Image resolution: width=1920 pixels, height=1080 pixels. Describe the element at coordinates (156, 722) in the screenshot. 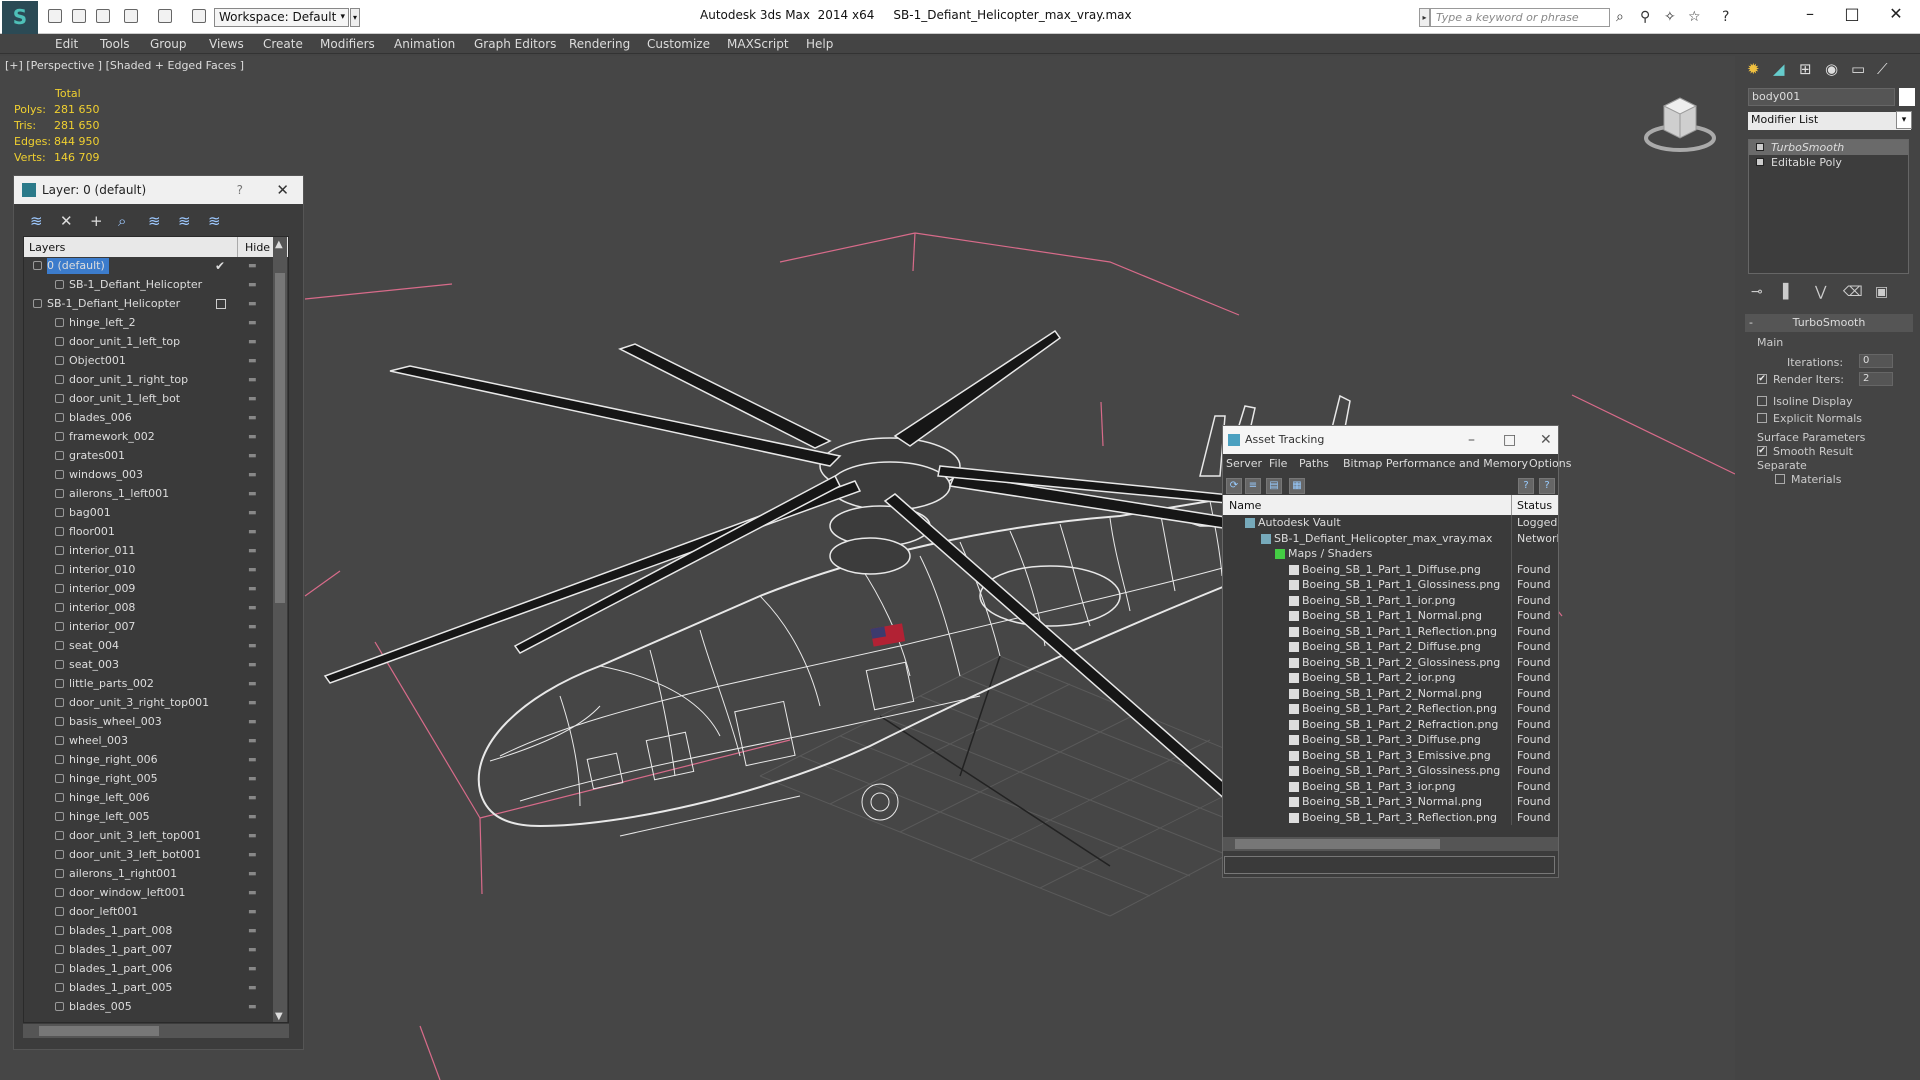

I see `layer-row: basis_wheel_003 ▬` at that location.